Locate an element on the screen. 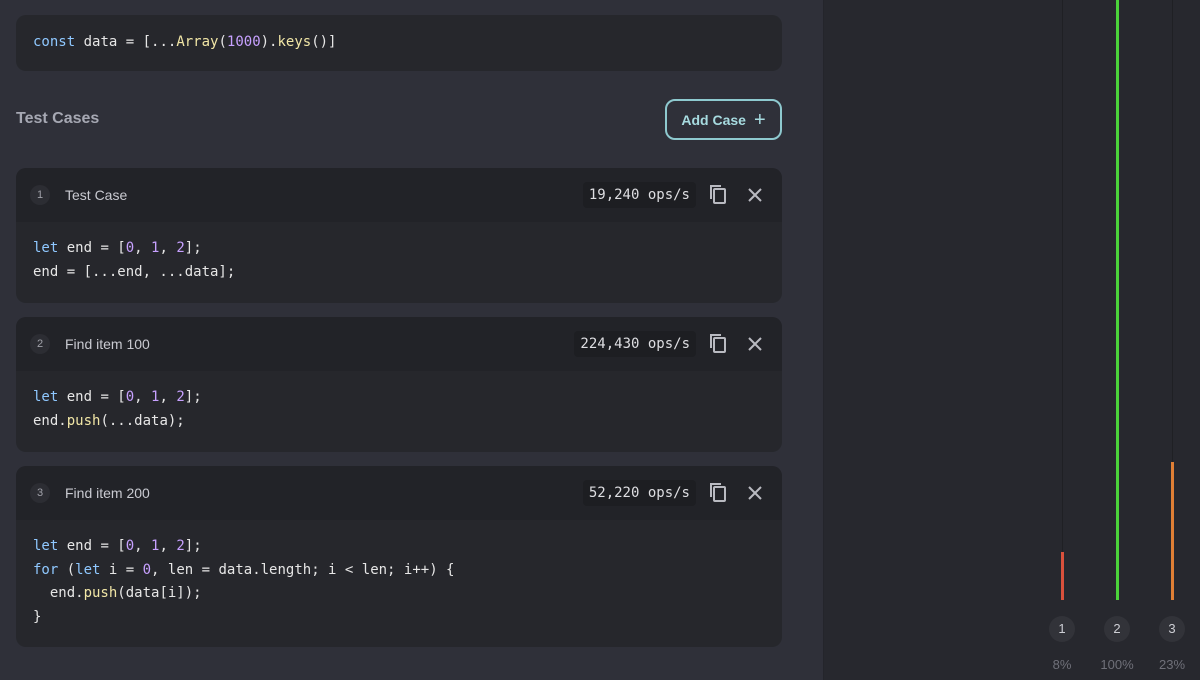 The image size is (1200, 680). setup-code-block: const data = [...Array(1000).keys()] is located at coordinates (399, 43).